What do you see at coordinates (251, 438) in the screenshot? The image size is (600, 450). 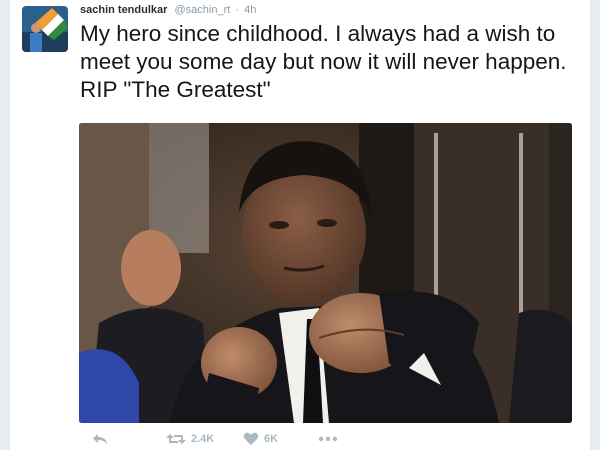 I see `heart-icon` at bounding box center [251, 438].